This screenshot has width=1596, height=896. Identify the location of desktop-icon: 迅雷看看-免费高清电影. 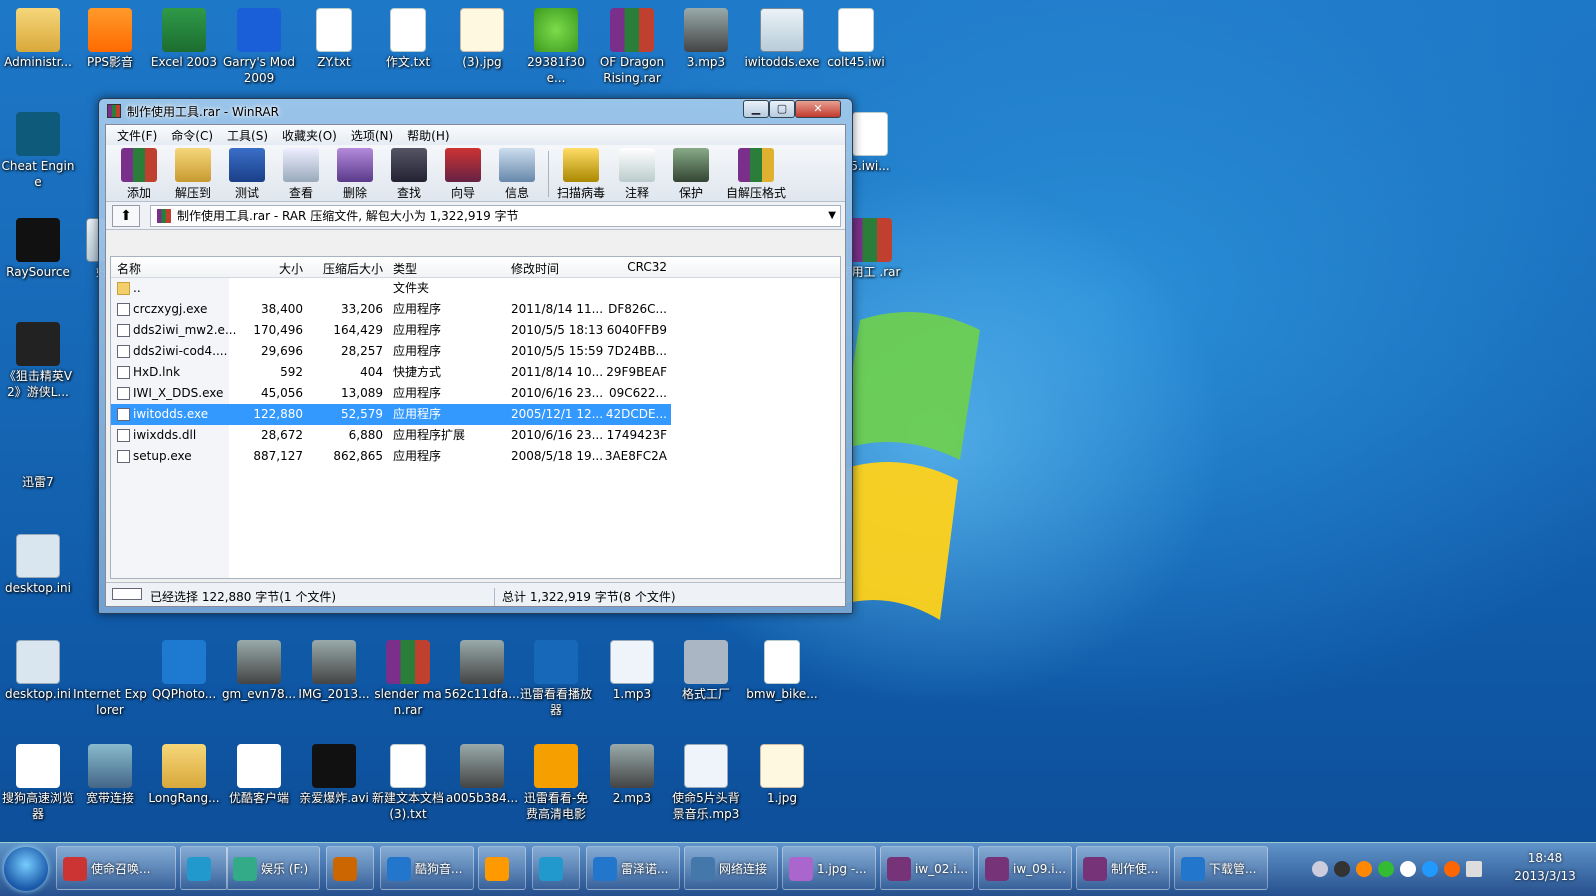
(556, 781).